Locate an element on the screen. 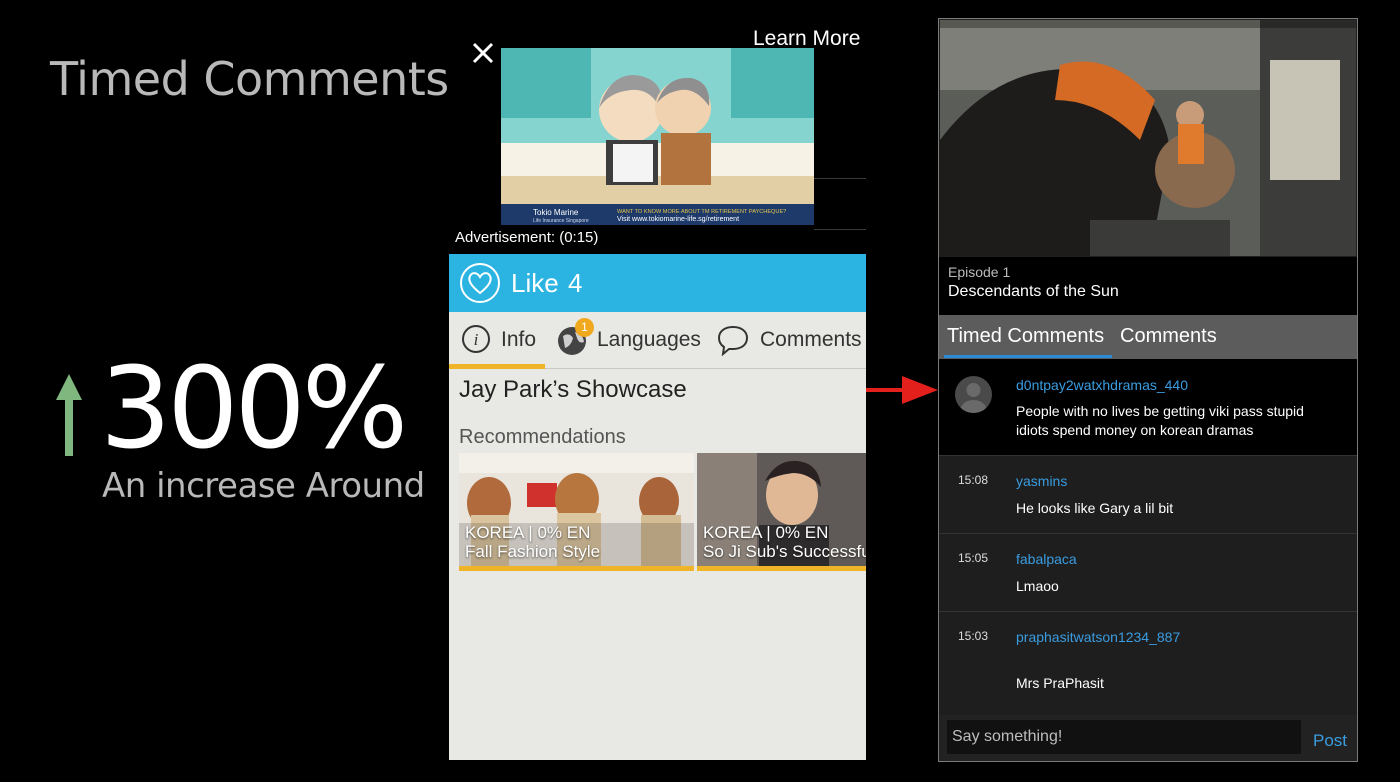  comment-text: Lmaoo is located at coordinates (1037, 586).